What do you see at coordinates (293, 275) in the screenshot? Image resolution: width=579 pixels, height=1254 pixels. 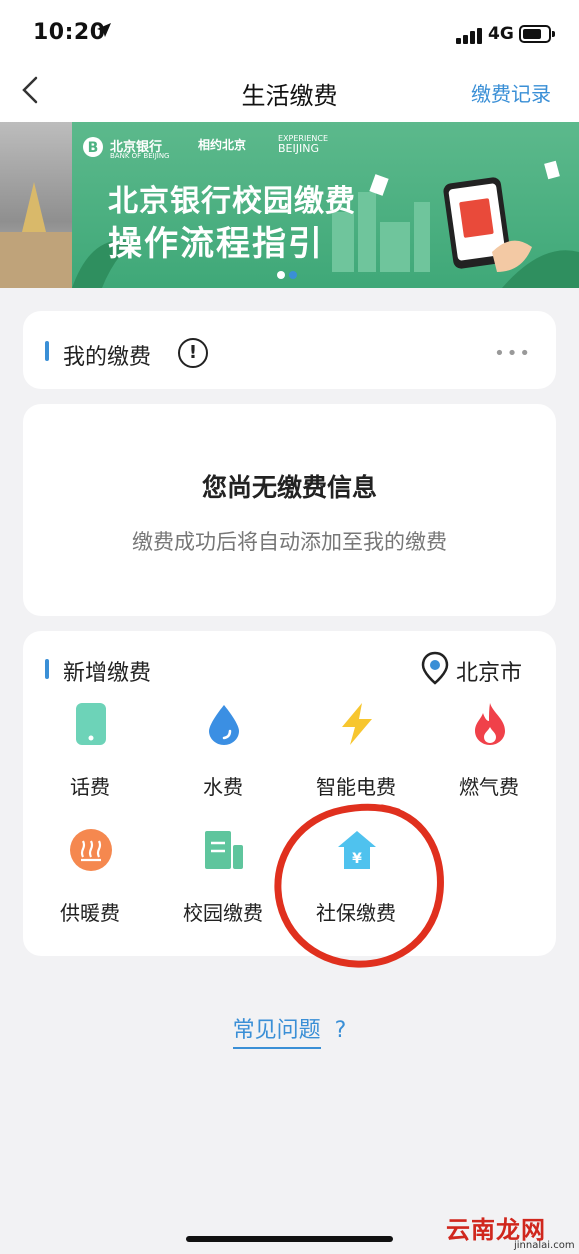 I see `carousel-dot-active` at bounding box center [293, 275].